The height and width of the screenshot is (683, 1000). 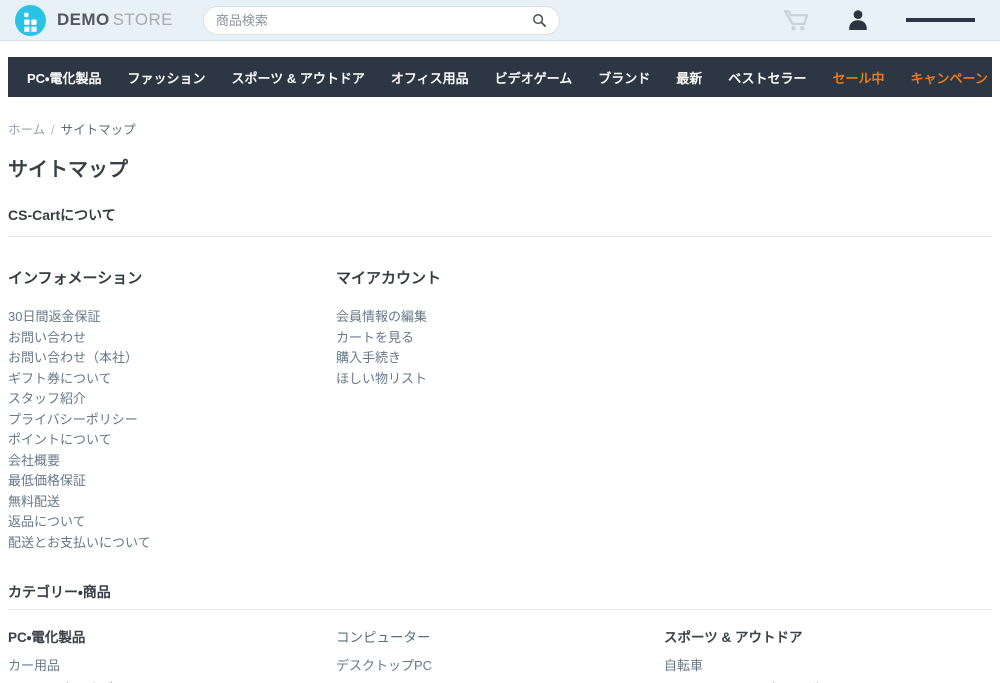 I want to click on my-account-link: カートを見る, so click(x=375, y=337).